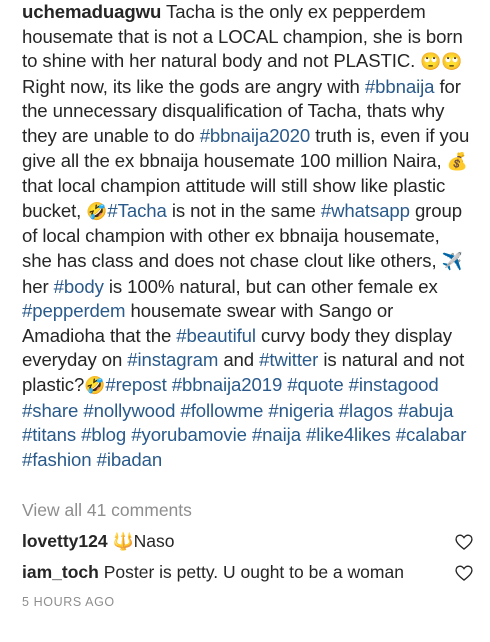  What do you see at coordinates (452, 261) in the screenshot?
I see `emoji: ✈️` at bounding box center [452, 261].